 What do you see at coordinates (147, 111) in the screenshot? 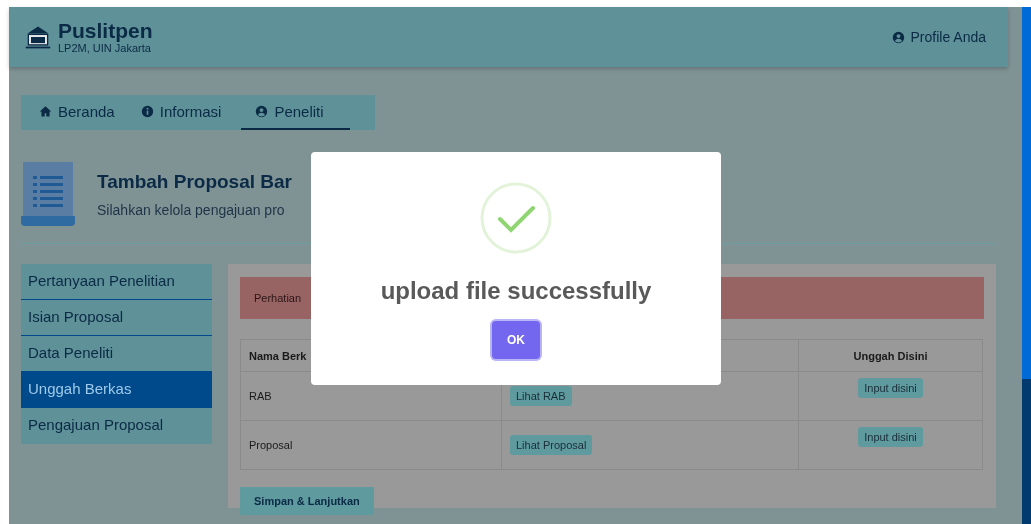
I see `info-icon` at bounding box center [147, 111].